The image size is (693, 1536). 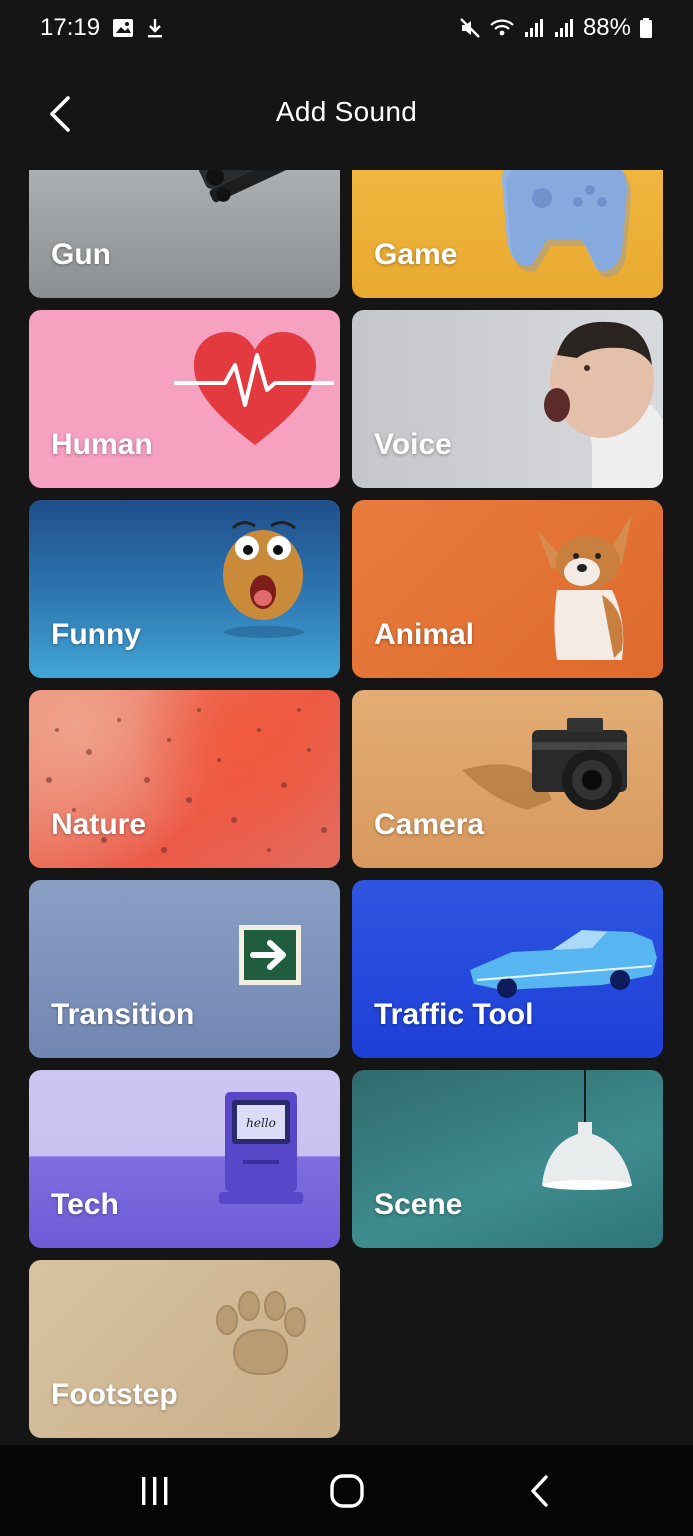 I want to click on category-tile-gun: Gun, so click(x=184, y=234).